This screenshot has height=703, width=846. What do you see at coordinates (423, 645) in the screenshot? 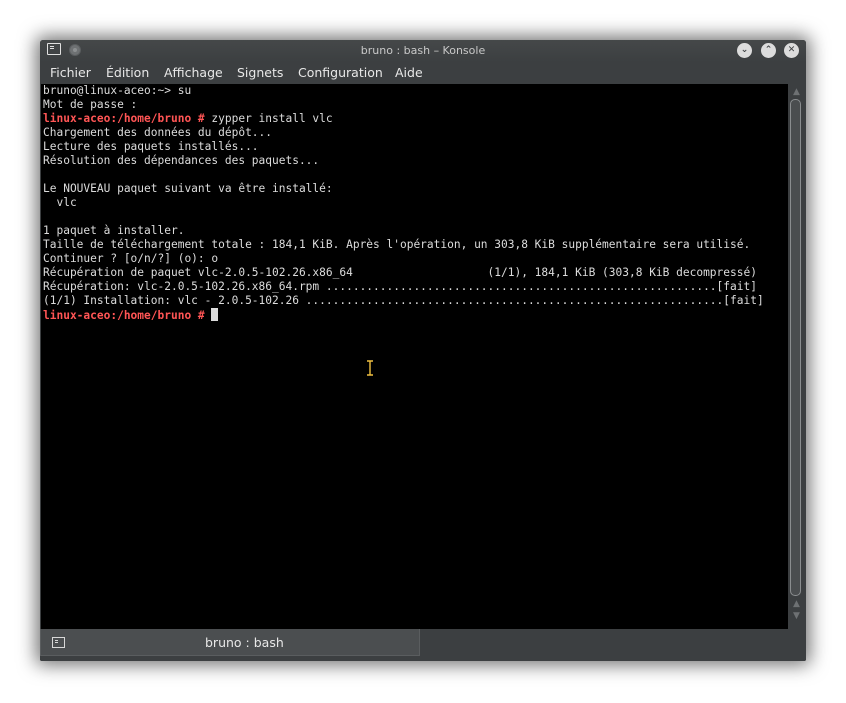
I see `tab-bar: bruno : bash` at bounding box center [423, 645].